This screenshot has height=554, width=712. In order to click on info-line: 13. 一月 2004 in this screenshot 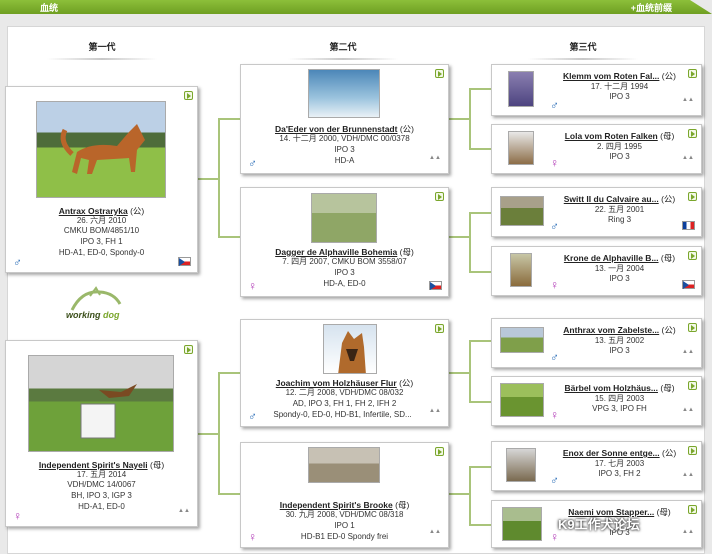, I will do `click(619, 268)`.